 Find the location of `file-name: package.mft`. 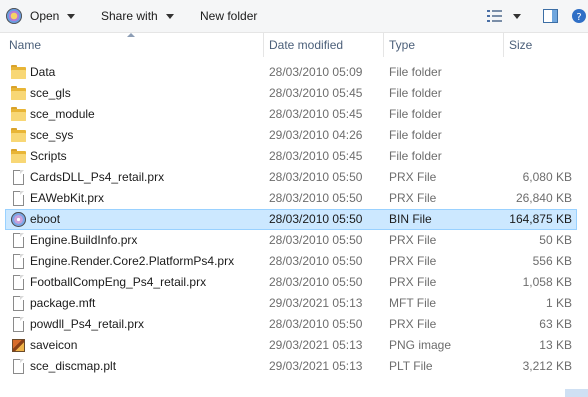

file-name: package.mft is located at coordinates (63, 303).